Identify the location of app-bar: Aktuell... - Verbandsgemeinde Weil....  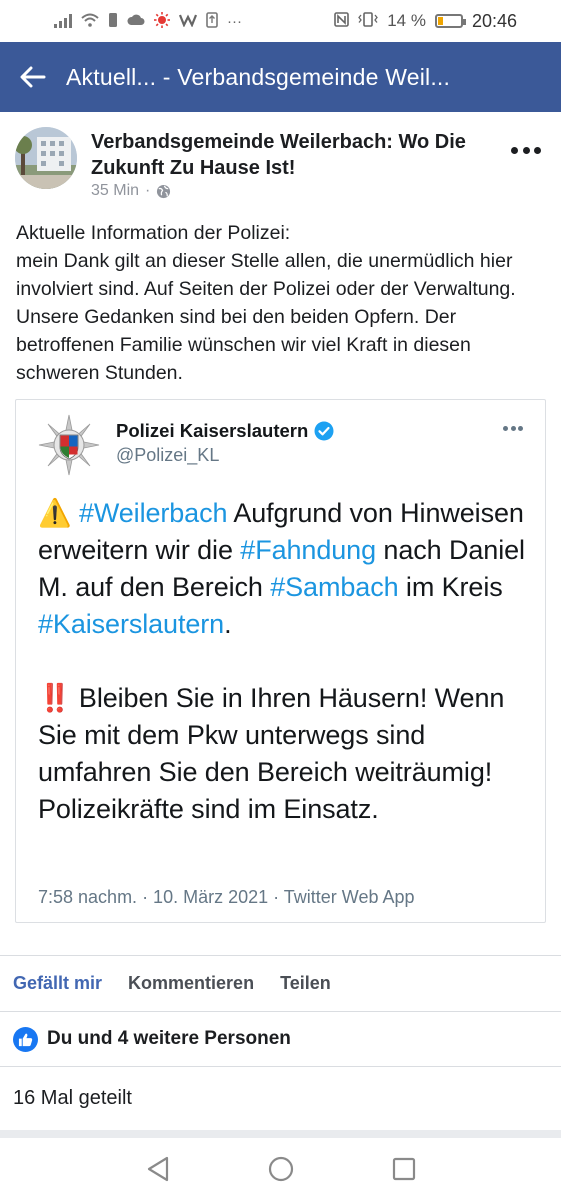
(280, 77).